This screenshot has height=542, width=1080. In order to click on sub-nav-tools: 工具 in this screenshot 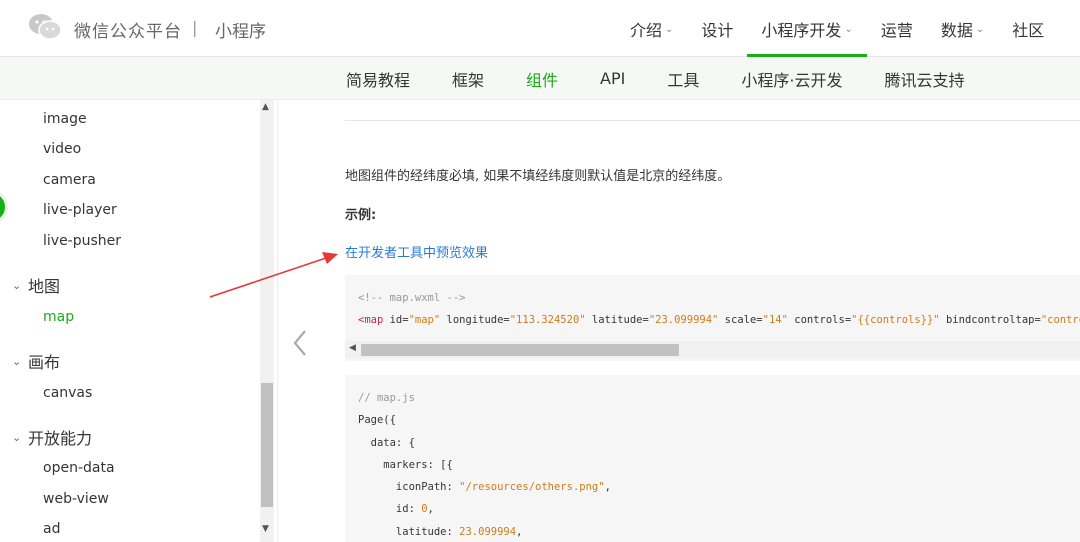, I will do `click(683, 78)`.